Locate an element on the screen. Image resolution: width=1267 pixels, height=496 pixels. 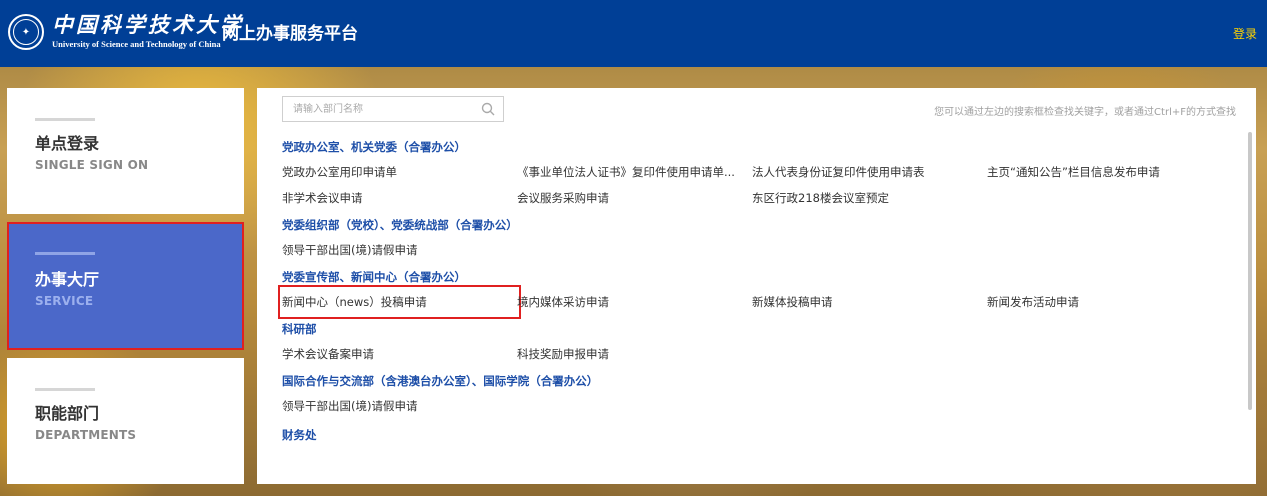
service-item: 境内媒体采访申请 is located at coordinates (634, 302).